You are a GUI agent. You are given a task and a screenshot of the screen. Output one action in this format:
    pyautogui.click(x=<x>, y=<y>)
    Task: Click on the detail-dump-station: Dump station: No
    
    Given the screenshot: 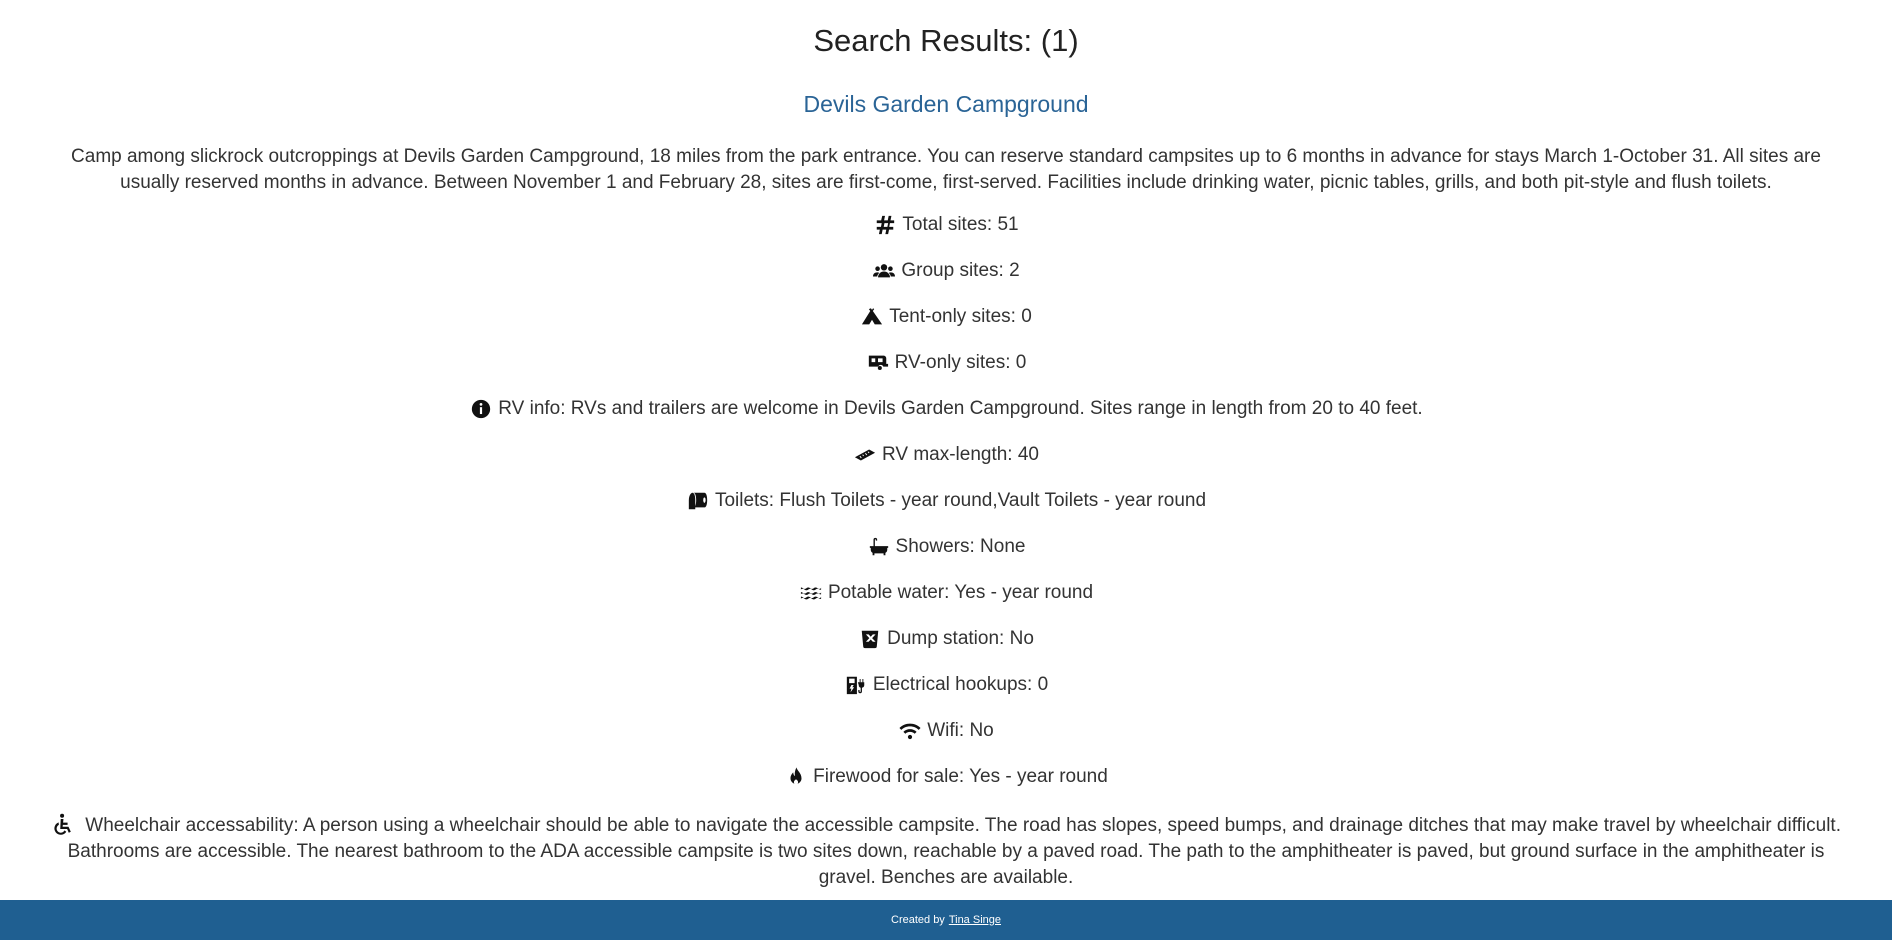 What is the action you would take?
    pyautogui.click(x=946, y=639)
    